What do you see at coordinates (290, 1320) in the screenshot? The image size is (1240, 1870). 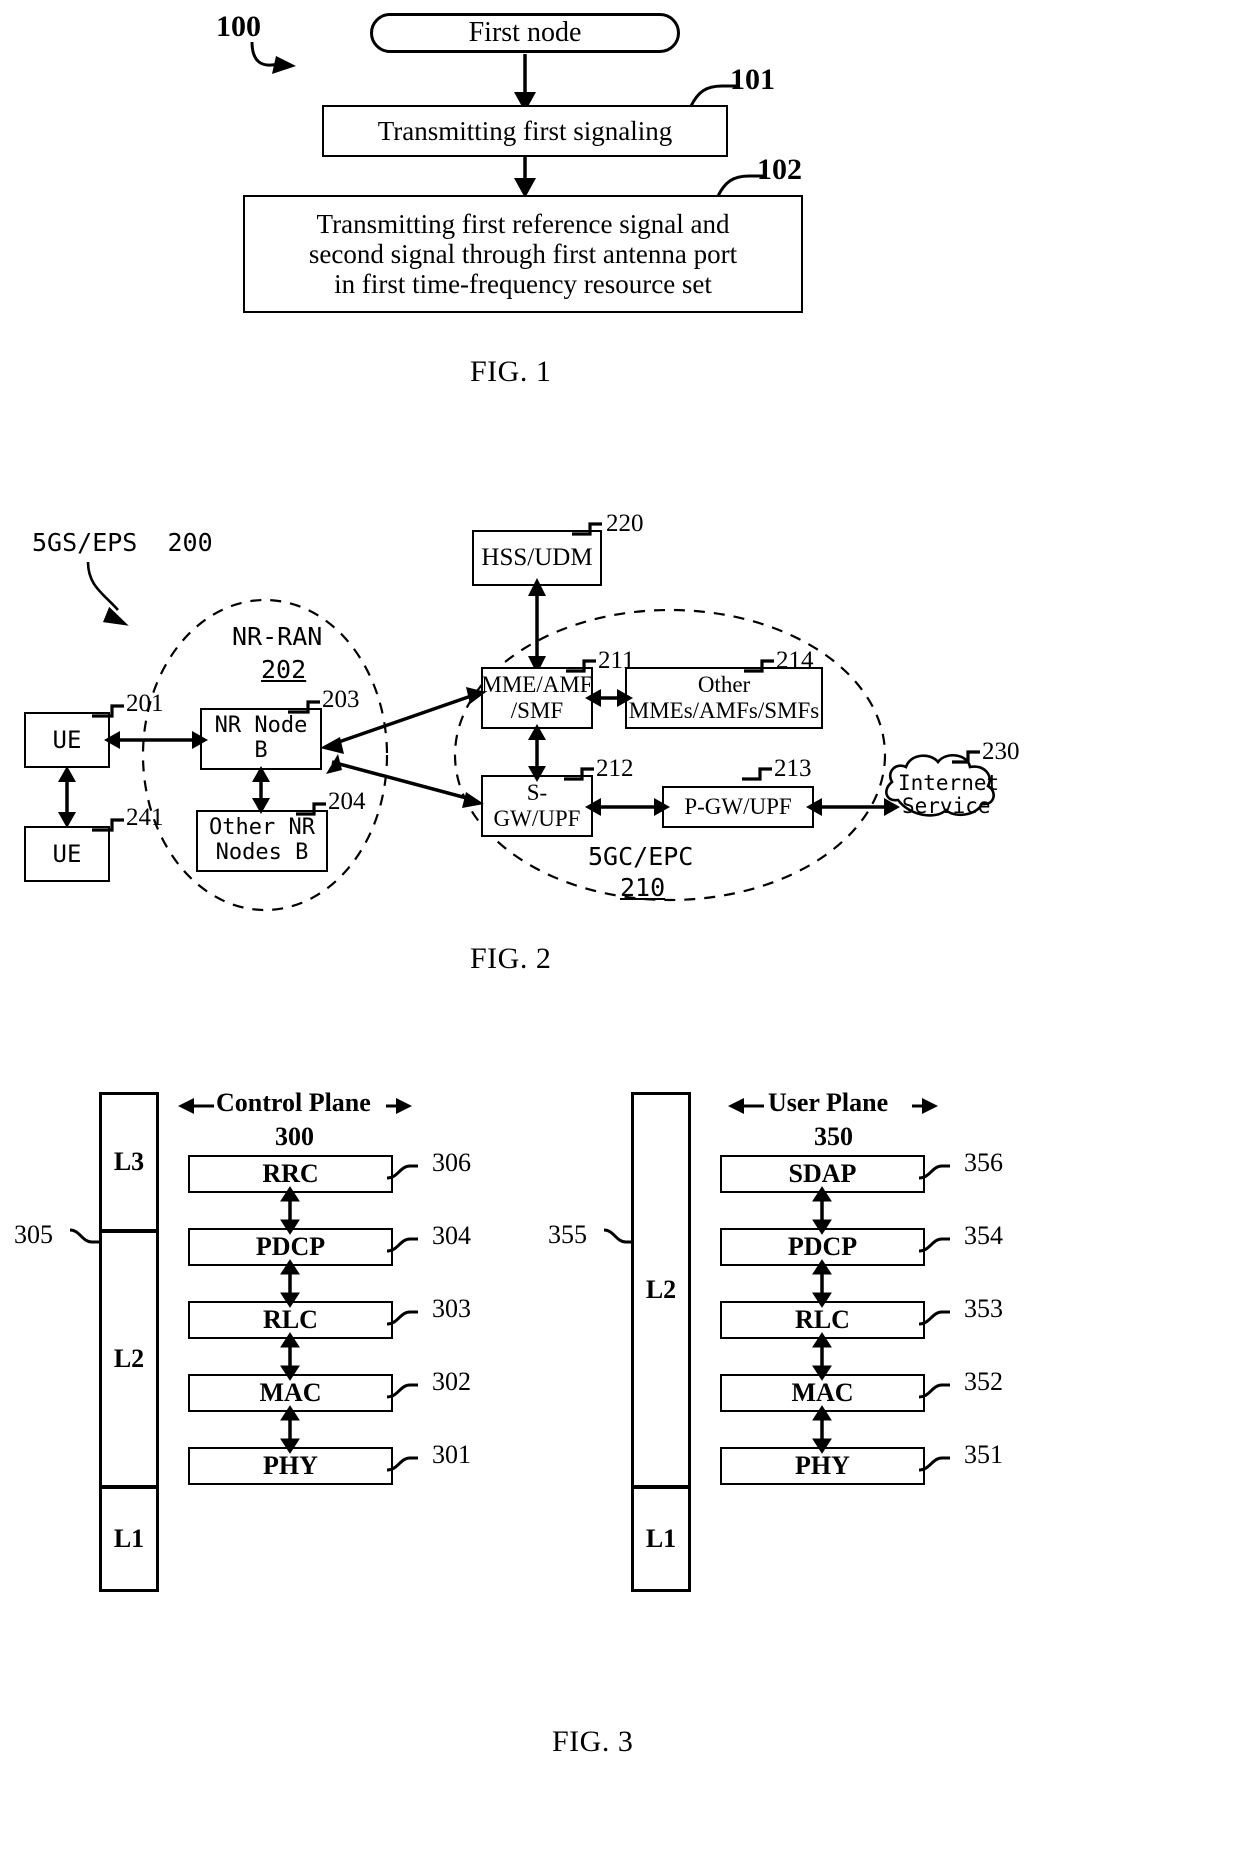 I see `fig3-cp-stack-arrows` at bounding box center [290, 1320].